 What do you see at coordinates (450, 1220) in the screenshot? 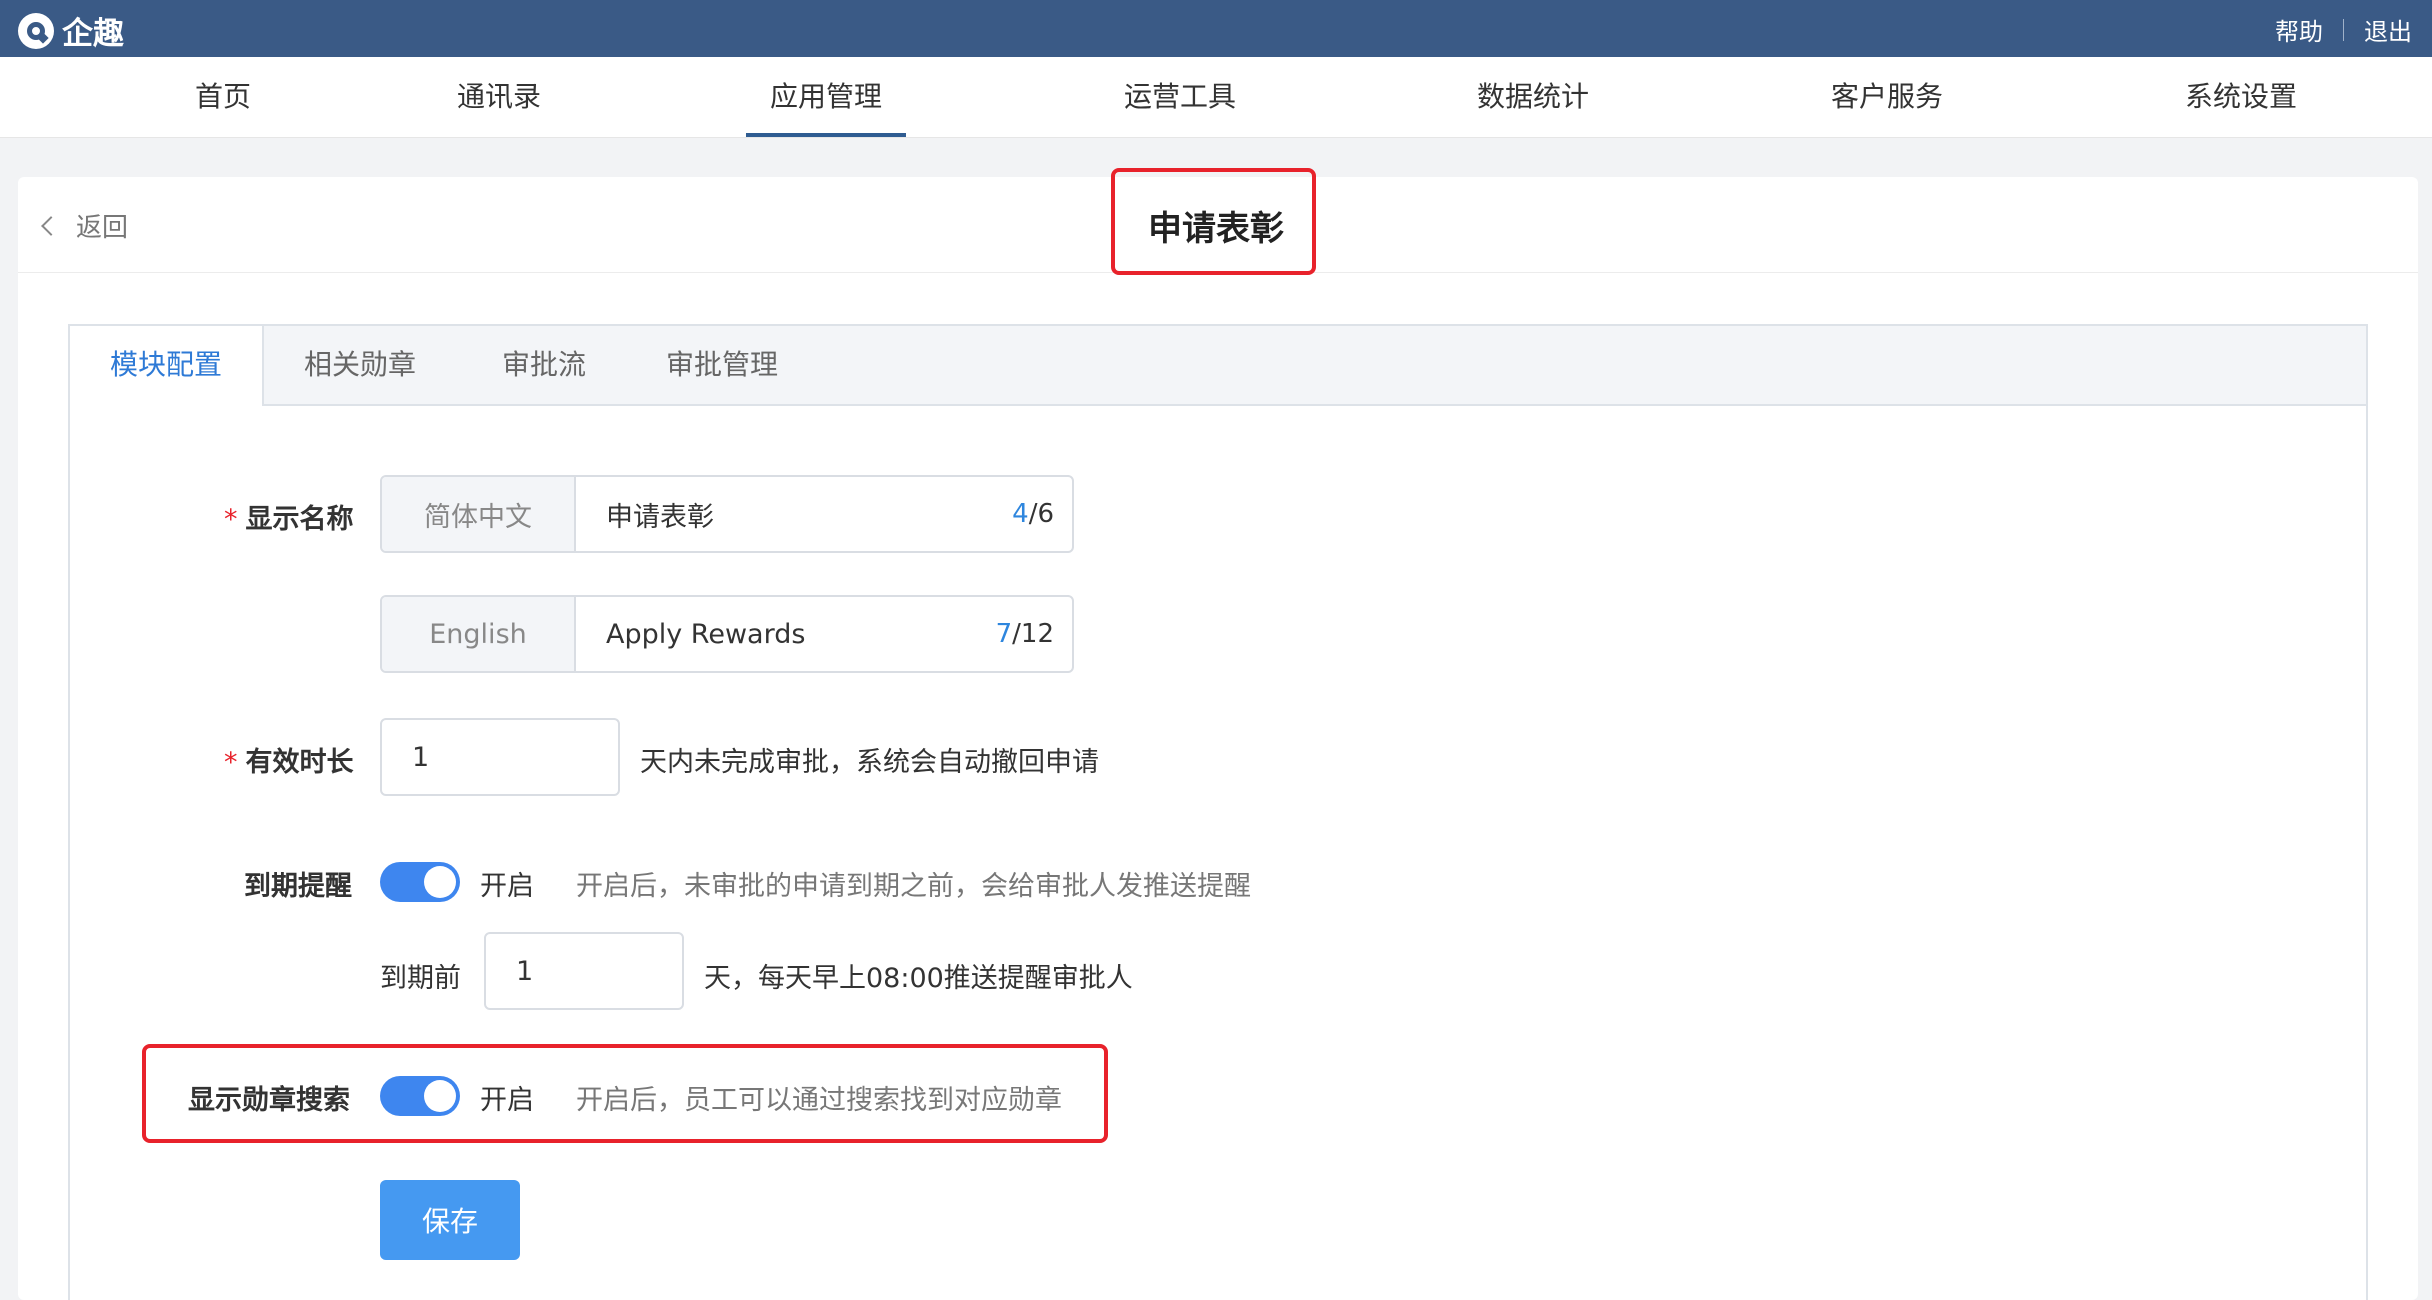
I see `save-button: 保存` at bounding box center [450, 1220].